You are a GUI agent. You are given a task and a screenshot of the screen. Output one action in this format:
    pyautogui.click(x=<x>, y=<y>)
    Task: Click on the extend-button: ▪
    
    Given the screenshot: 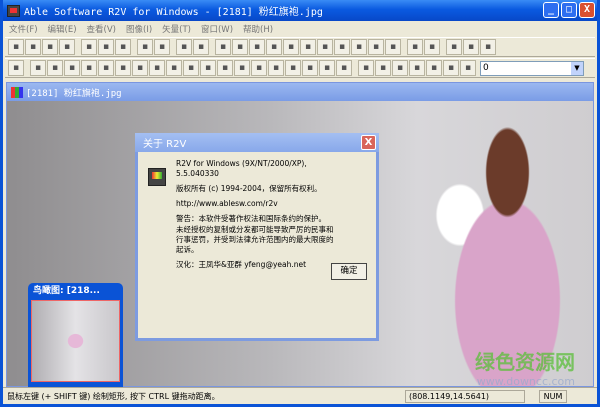 What is the action you would take?
    pyautogui.click(x=140, y=68)
    